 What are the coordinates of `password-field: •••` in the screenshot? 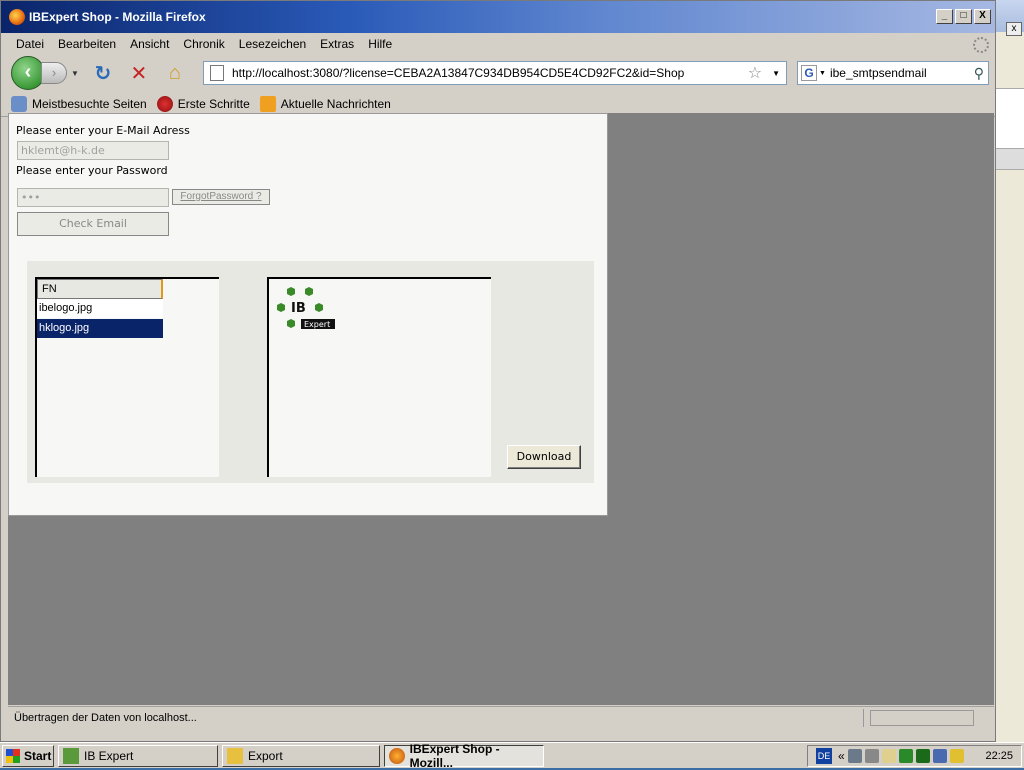 It's located at (93, 197).